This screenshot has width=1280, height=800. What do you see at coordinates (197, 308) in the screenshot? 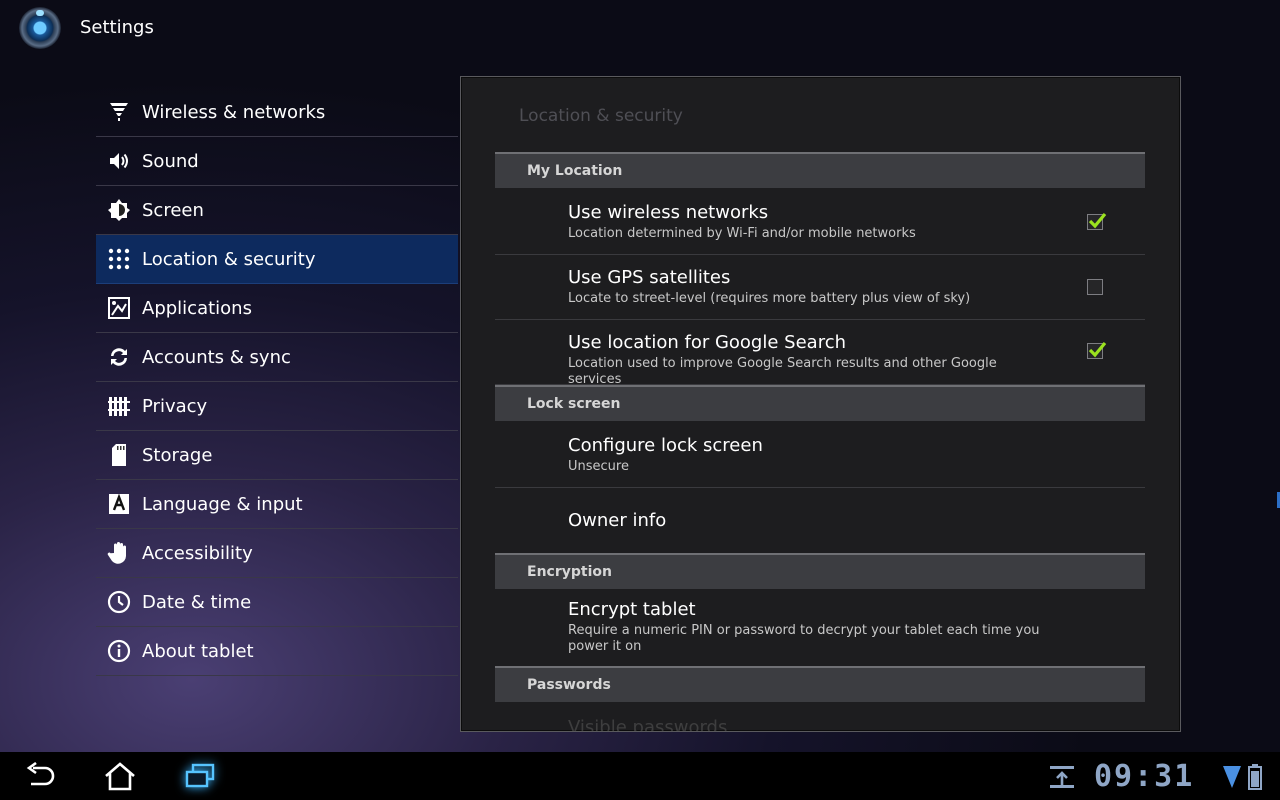
I see `sidebar-item-label: Applications` at bounding box center [197, 308].